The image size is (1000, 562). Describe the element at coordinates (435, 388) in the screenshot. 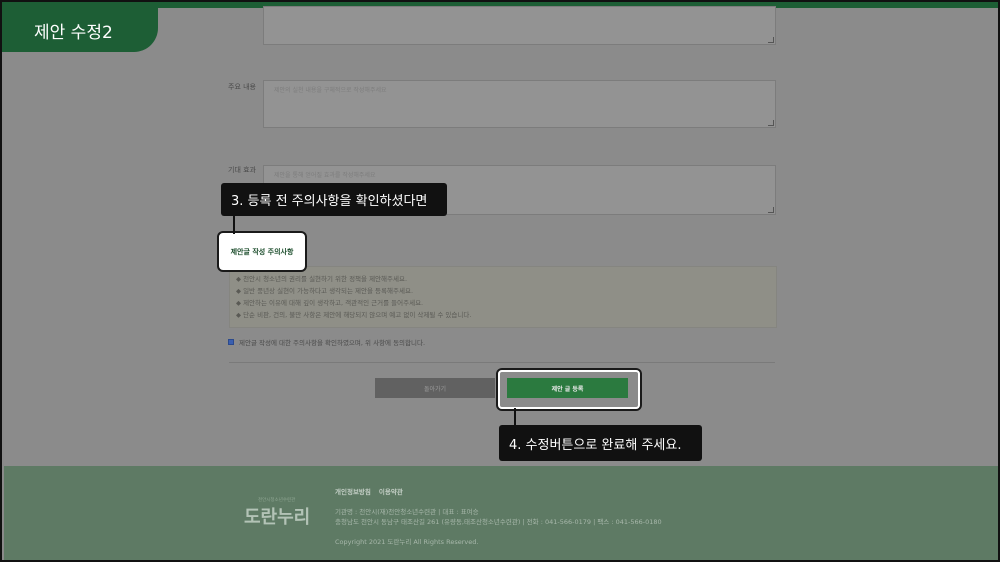

I see `back-button: 돌아가기` at that location.